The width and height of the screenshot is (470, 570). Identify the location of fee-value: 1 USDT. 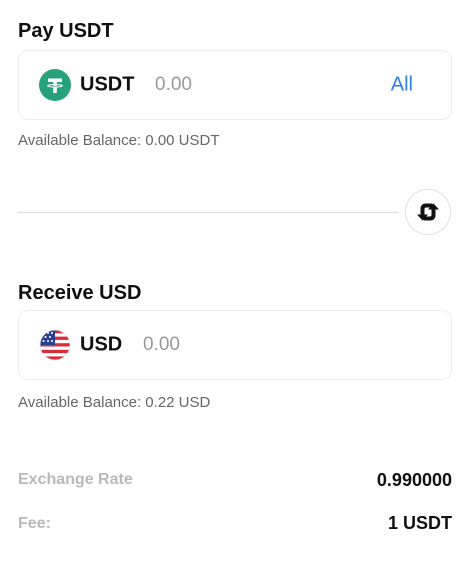
(419, 523).